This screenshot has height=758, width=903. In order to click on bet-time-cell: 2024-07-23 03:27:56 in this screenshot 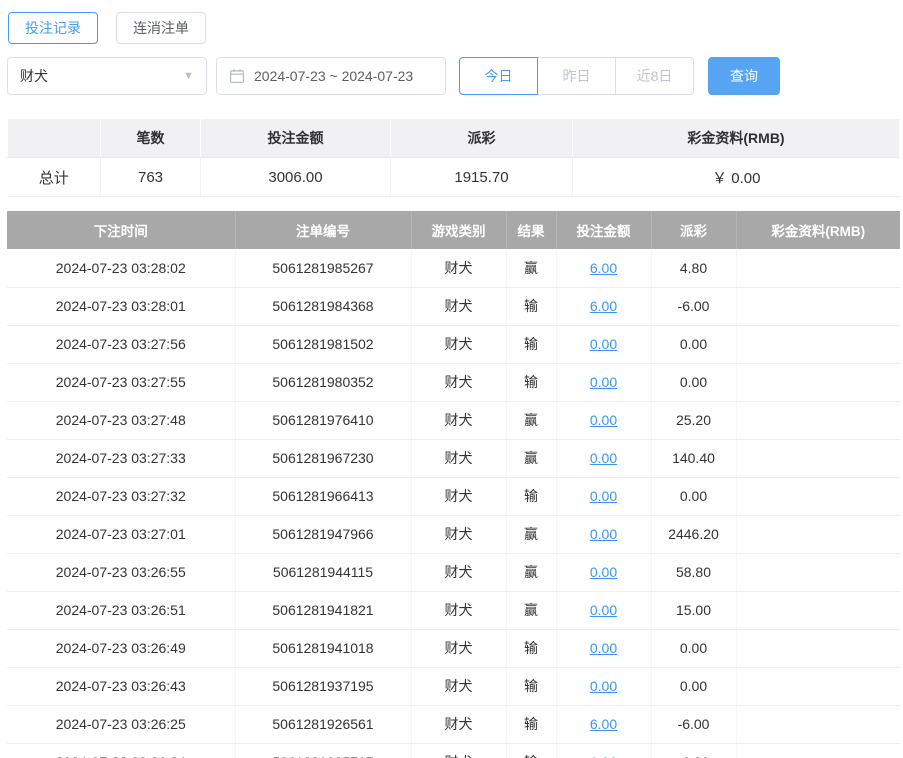, I will do `click(121, 344)`.